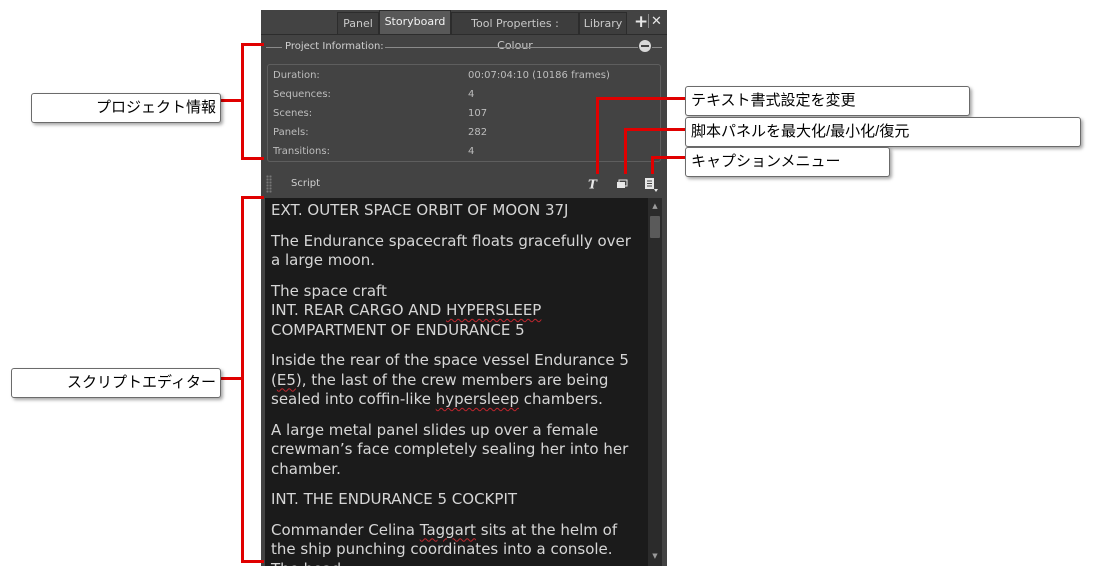  I want to click on panels-value: 282, so click(478, 132).